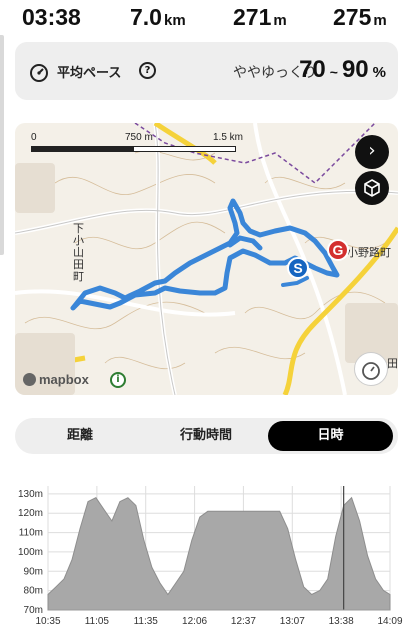 The width and height of the screenshot is (412, 640). Describe the element at coordinates (33, 610) in the screenshot. I see `y-tick-label: 70m` at that location.